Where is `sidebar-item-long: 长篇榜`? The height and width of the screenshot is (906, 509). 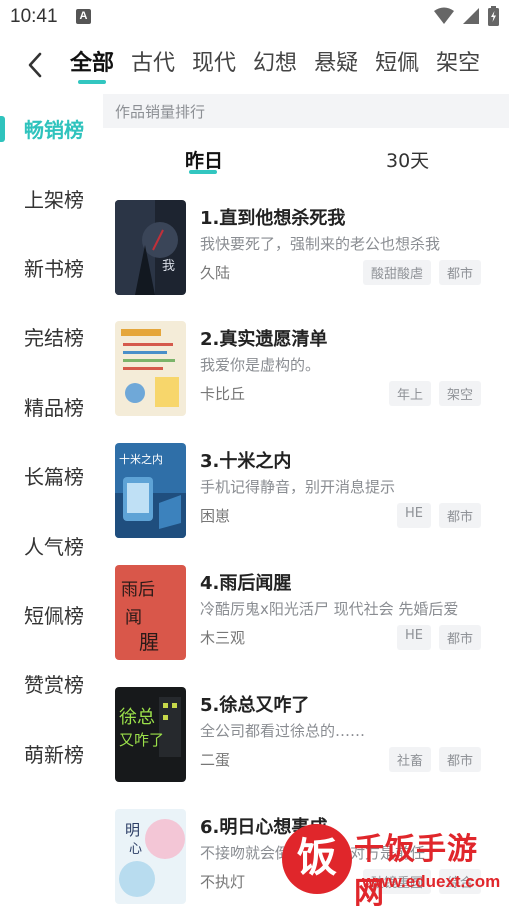 sidebar-item-long: 长篇榜 is located at coordinates (50, 475).